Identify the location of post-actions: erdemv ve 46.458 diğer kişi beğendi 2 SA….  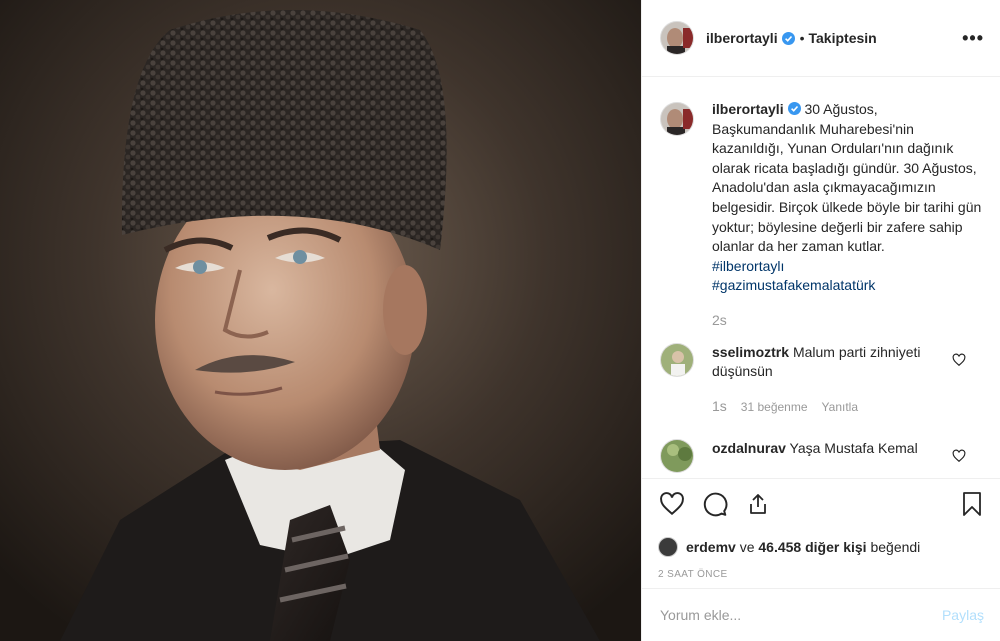
(821, 529).